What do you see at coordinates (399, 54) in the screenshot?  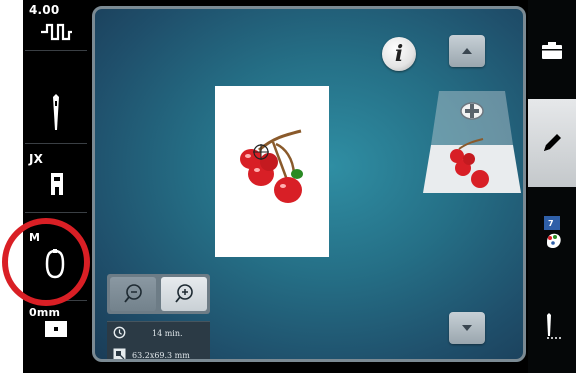 I see `info-button: i` at bounding box center [399, 54].